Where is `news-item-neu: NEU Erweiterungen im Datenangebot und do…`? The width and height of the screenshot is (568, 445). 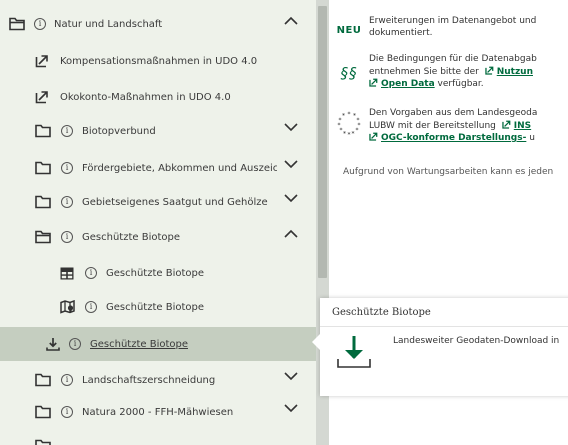 news-item-neu: NEU Erweiterungen im Datenangebot und do… is located at coordinates (433, 27).